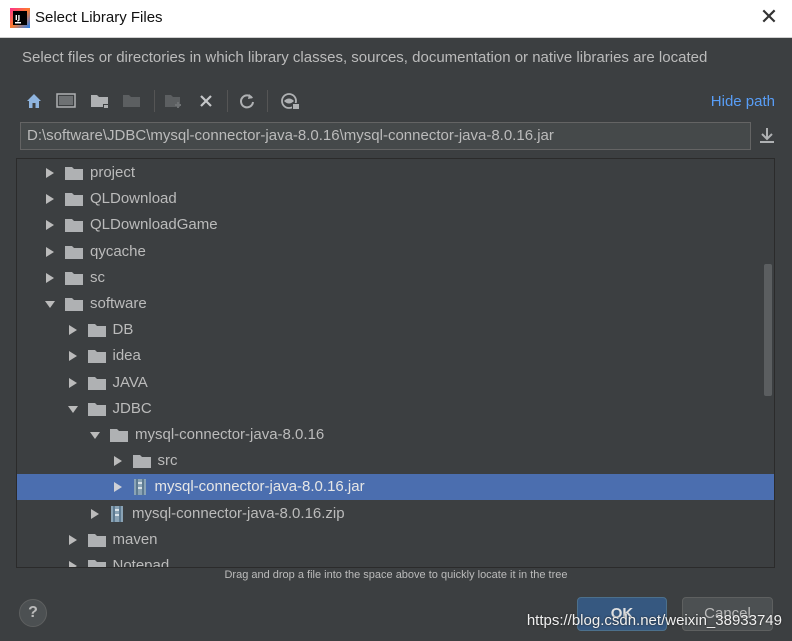  What do you see at coordinates (395, 199) in the screenshot?
I see `tree-row: QLDownload` at bounding box center [395, 199].